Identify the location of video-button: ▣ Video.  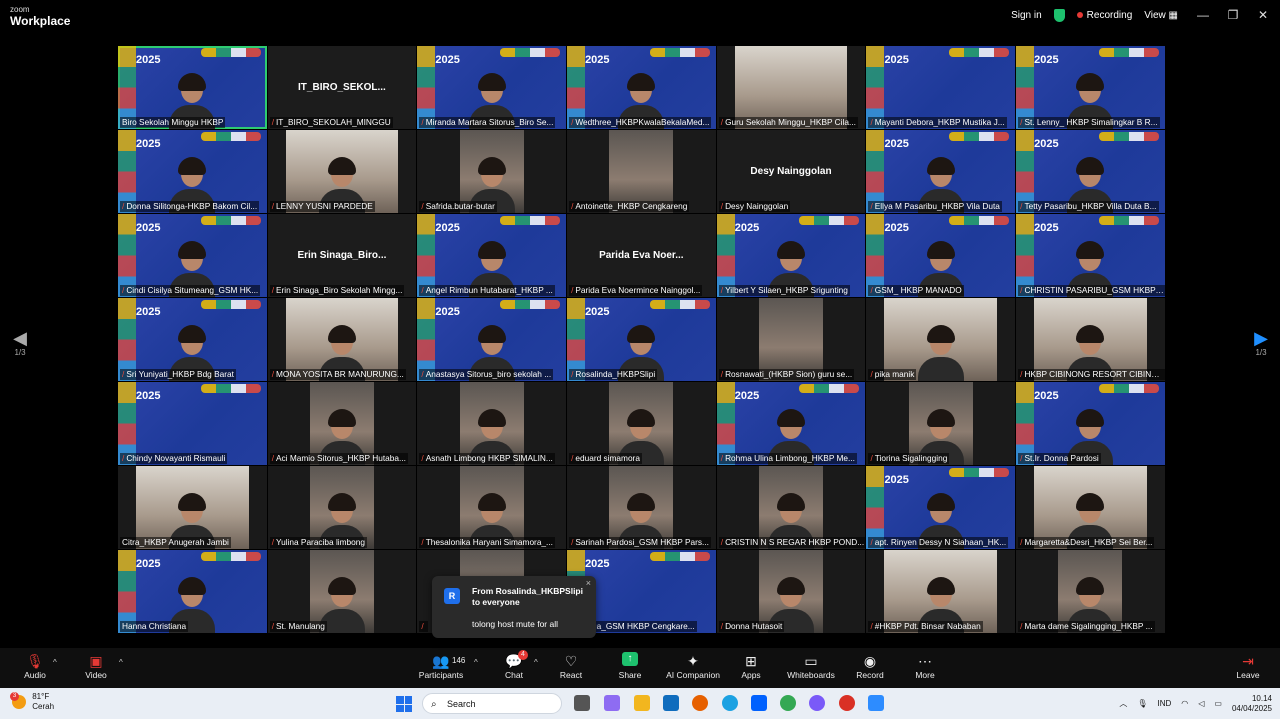
(96, 666).